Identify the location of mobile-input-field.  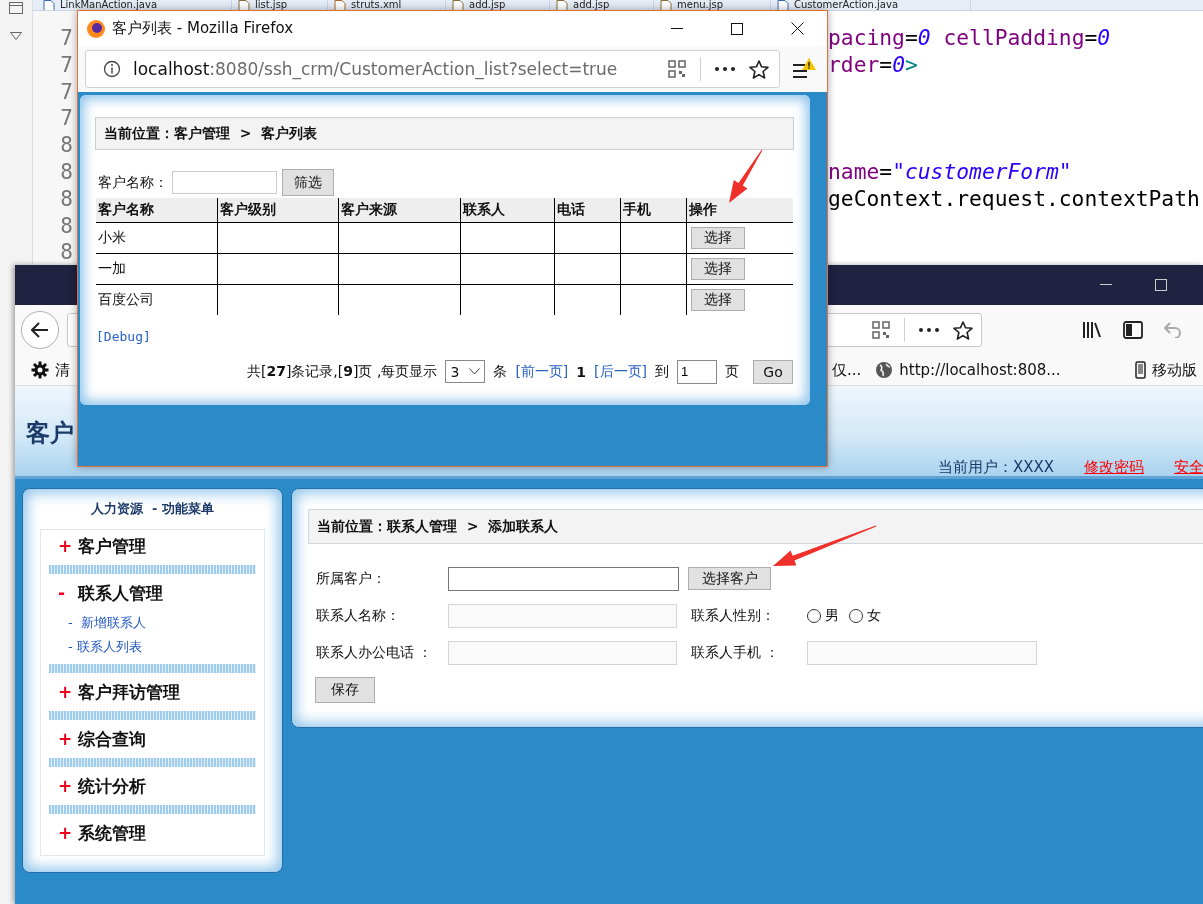
(922, 652).